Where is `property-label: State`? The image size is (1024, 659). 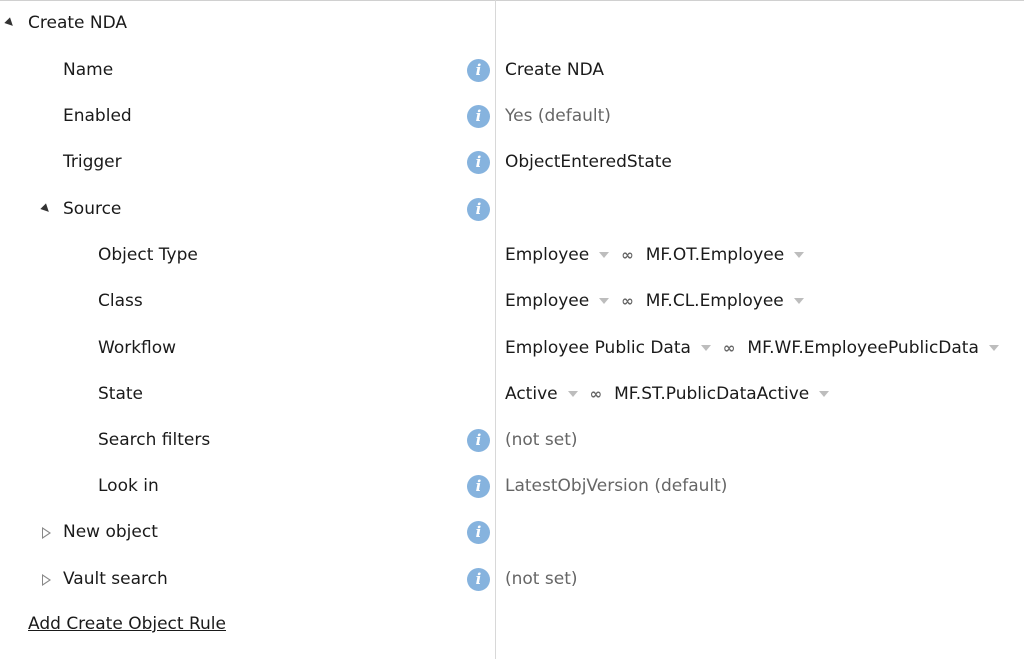
property-label: State is located at coordinates (120, 394).